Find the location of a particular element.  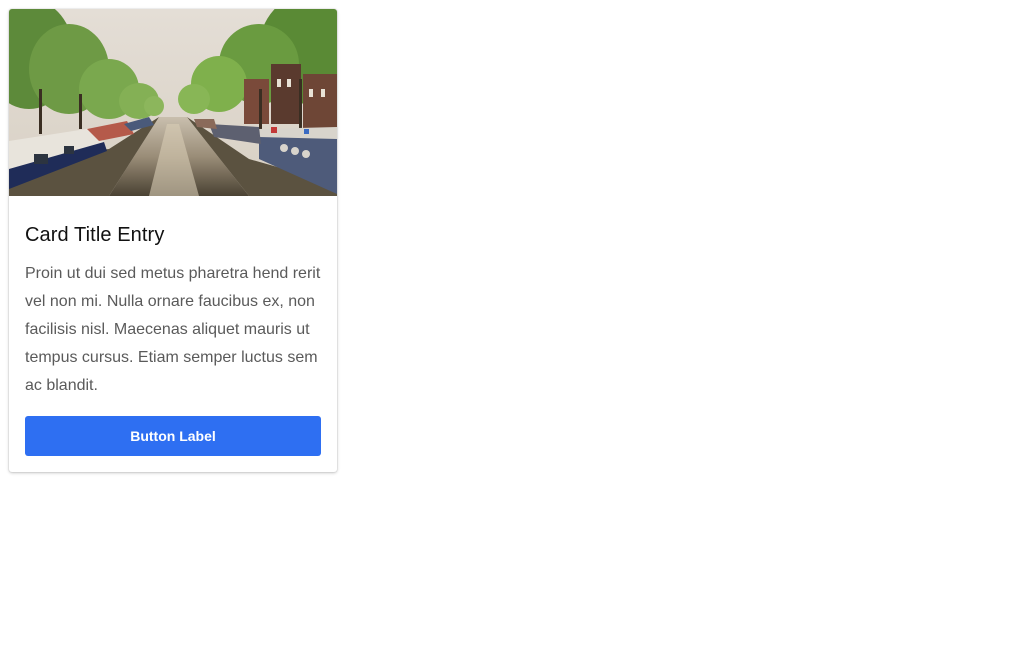

canal-photo is located at coordinates (173, 102).